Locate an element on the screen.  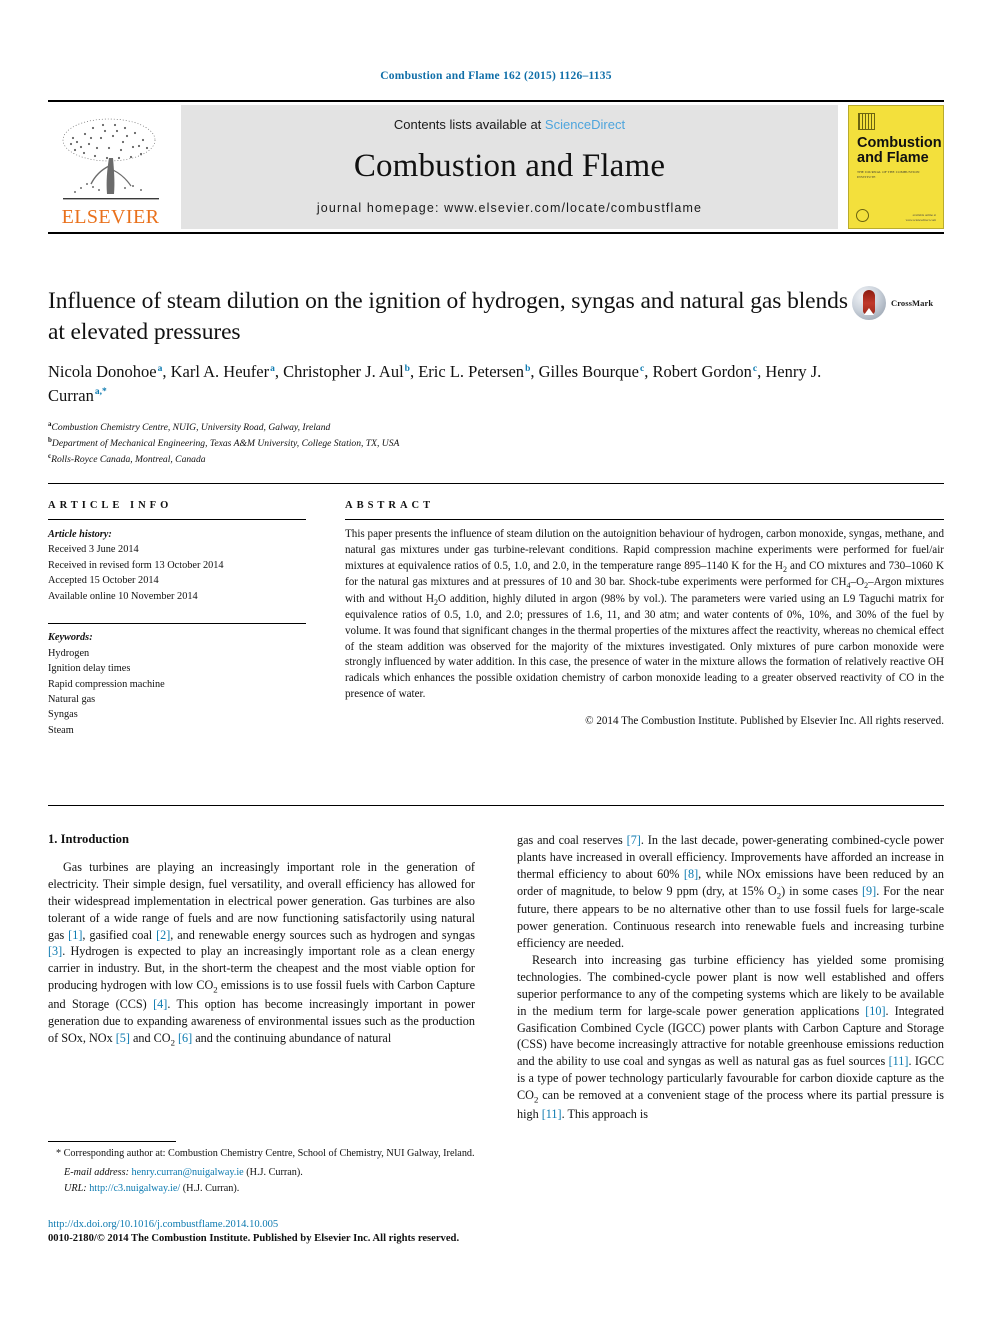
affiliation-item: cRolls-Royce Canada, Montreal, Canada is located at coordinates (127, 459).